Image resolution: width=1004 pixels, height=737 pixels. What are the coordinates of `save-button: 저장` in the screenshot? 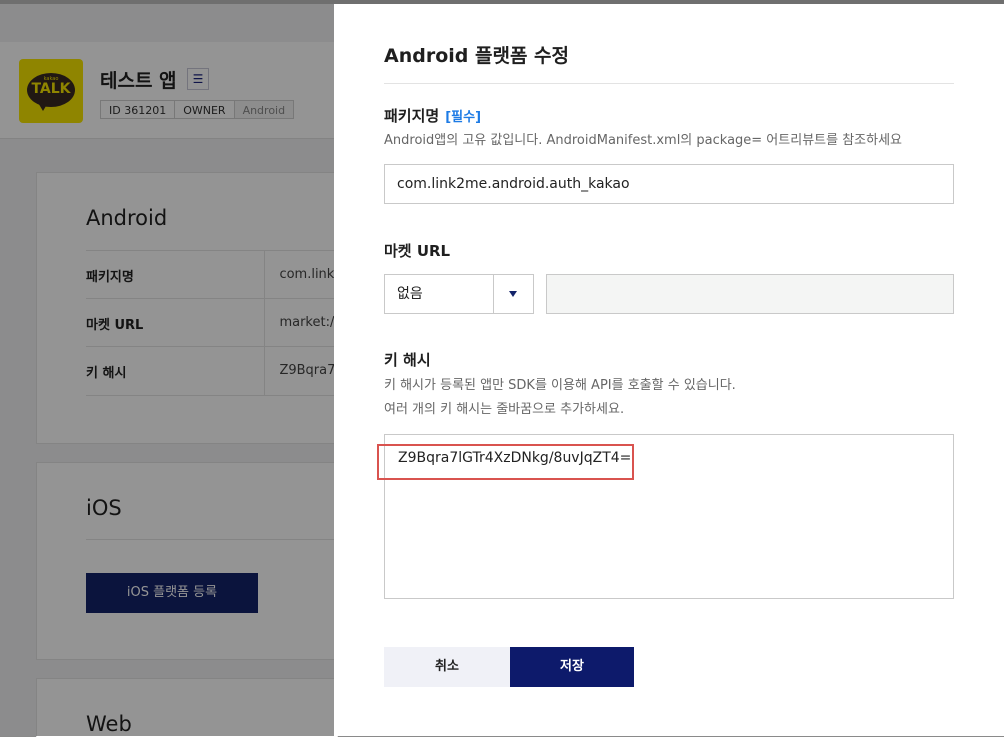 It's located at (572, 667).